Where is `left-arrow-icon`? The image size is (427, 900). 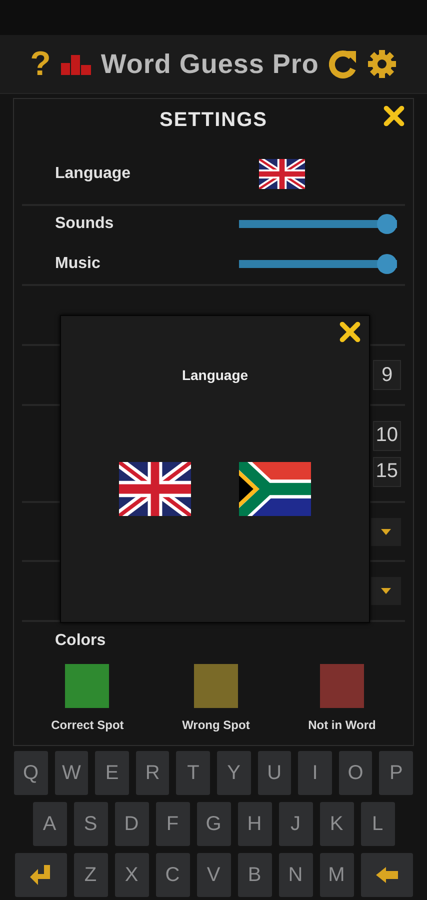
left-arrow-icon is located at coordinates (386, 875).